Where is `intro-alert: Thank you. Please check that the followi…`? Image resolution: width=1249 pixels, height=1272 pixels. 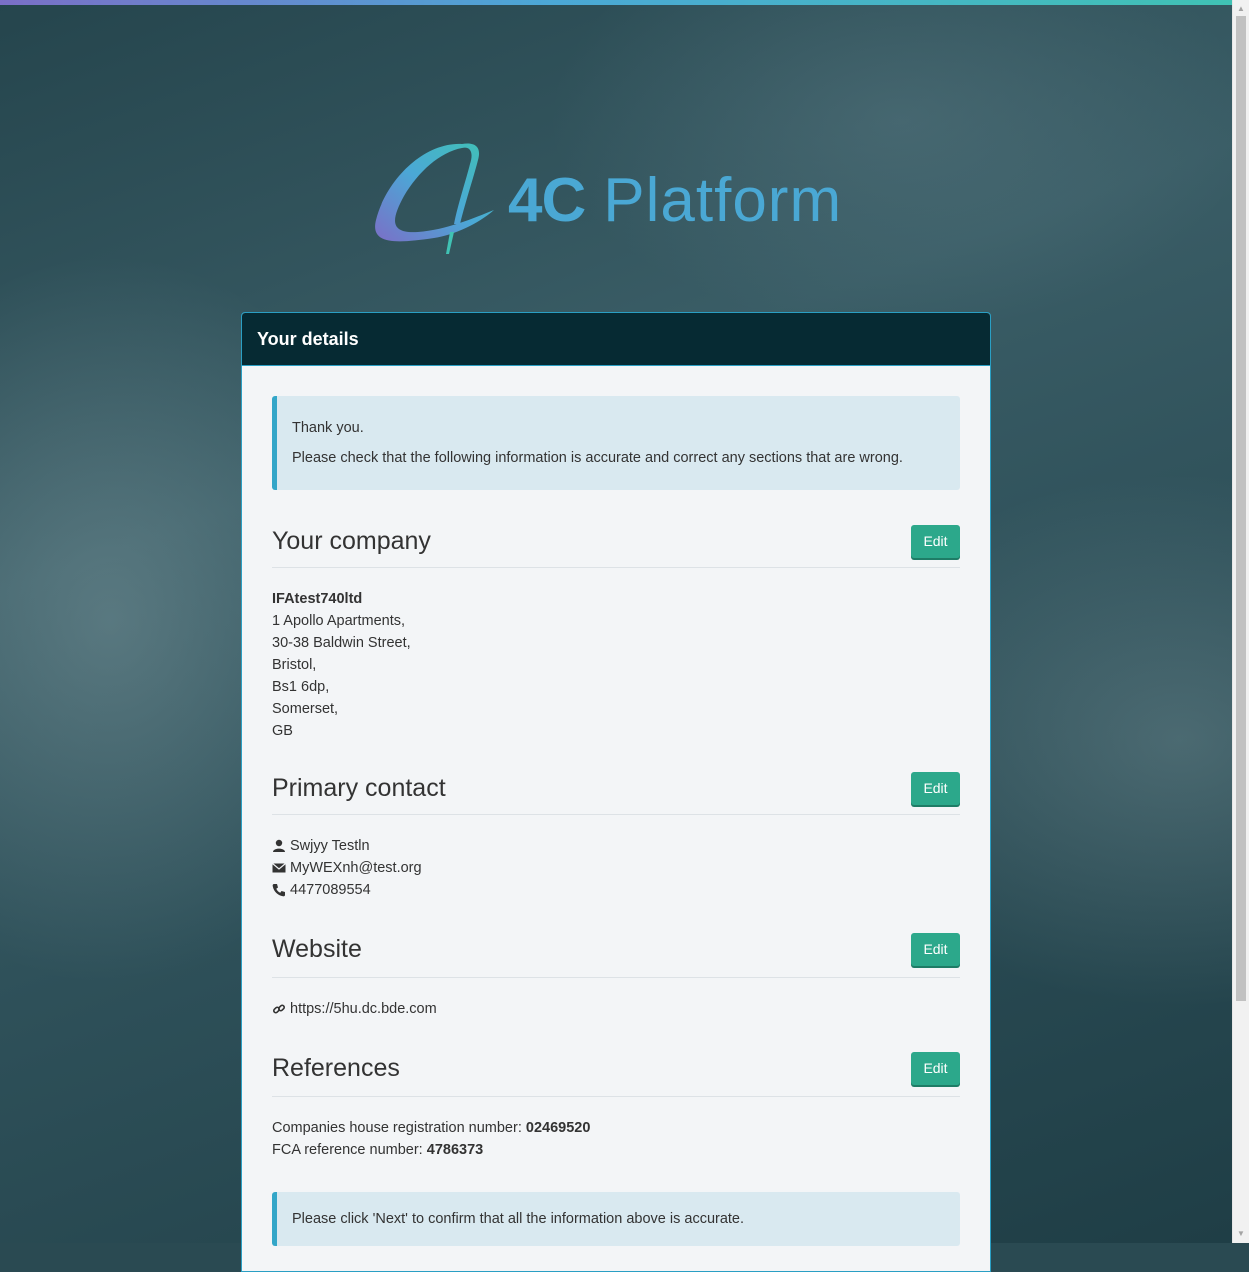 intro-alert: Thank you. Please check that the followi… is located at coordinates (616, 443).